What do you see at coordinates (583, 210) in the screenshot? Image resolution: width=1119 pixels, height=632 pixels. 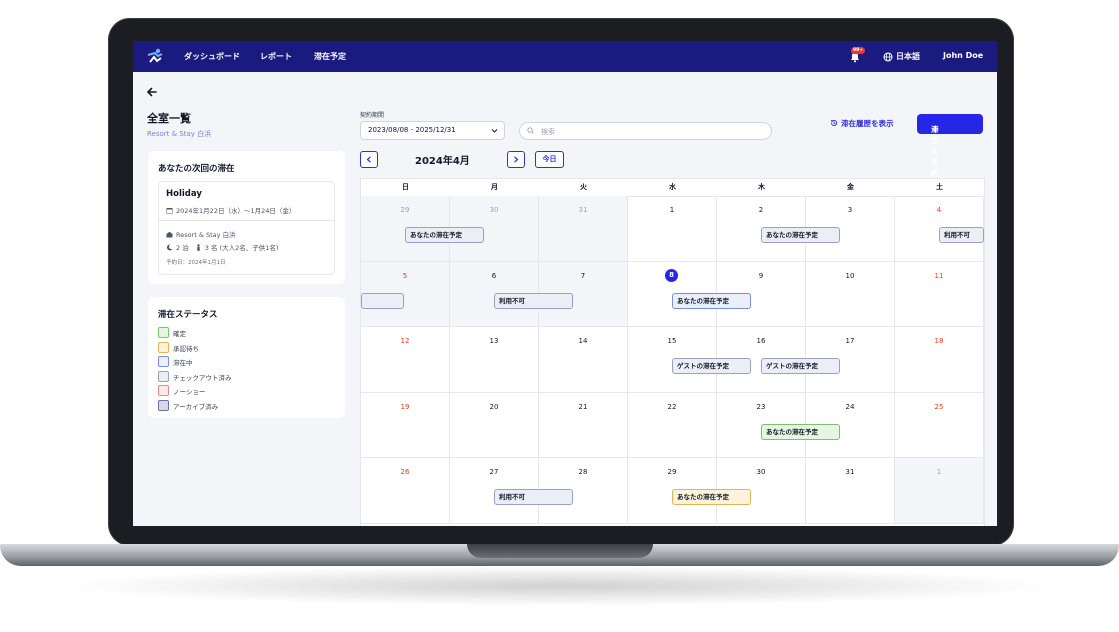 I see `day-number: 31` at bounding box center [583, 210].